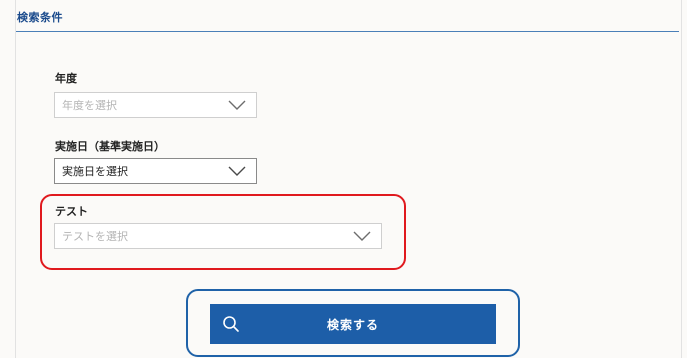 The height and width of the screenshot is (358, 687). Describe the element at coordinates (155, 105) in the screenshot. I see `year-select: 年度を選択` at that location.